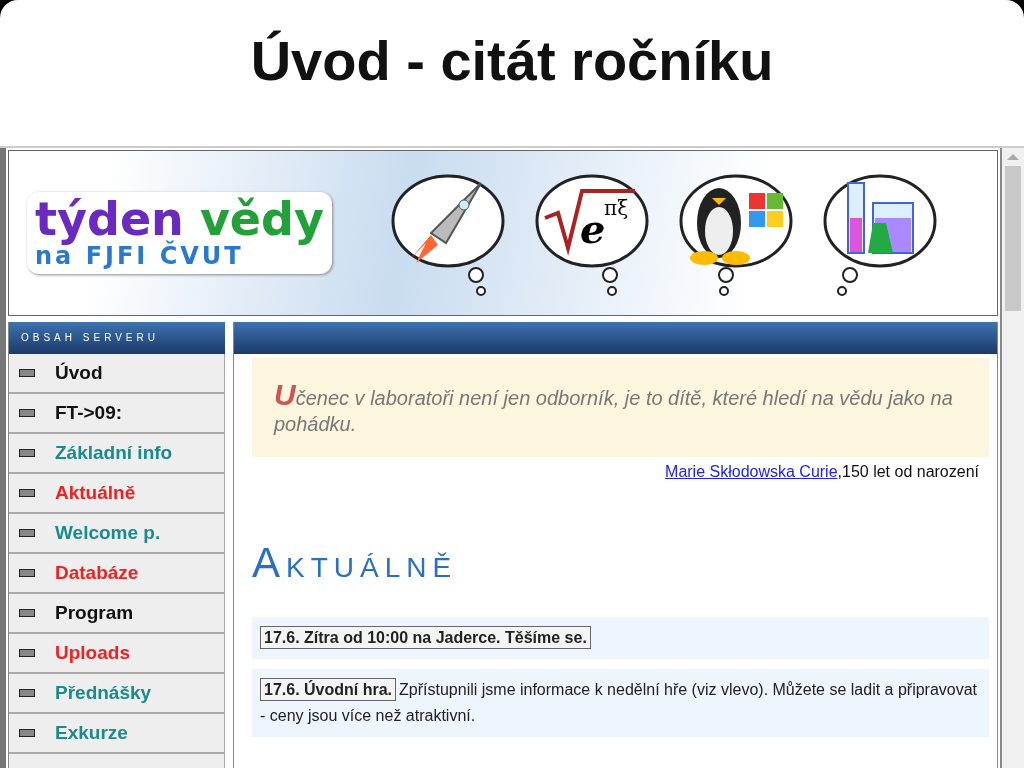  What do you see at coordinates (117, 494) in the screenshot?
I see `nav-link: Aktuálně` at bounding box center [117, 494].